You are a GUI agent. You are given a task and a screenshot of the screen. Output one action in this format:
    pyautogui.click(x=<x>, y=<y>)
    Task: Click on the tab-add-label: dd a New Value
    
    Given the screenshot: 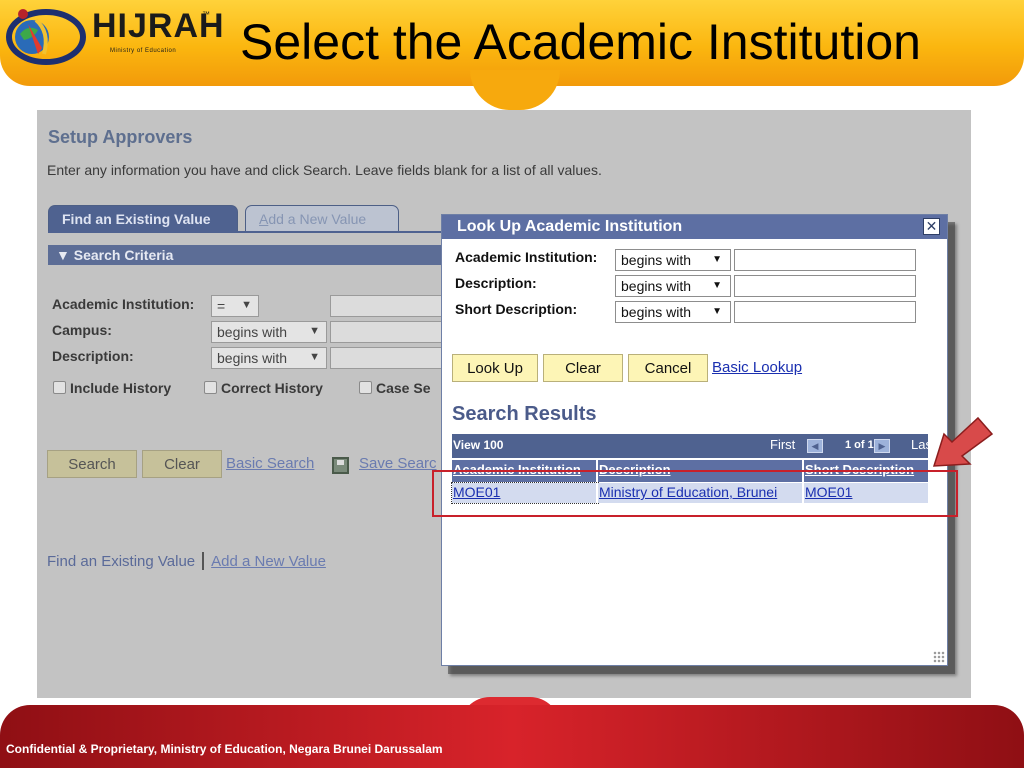 What is the action you would take?
    pyautogui.click(x=317, y=219)
    